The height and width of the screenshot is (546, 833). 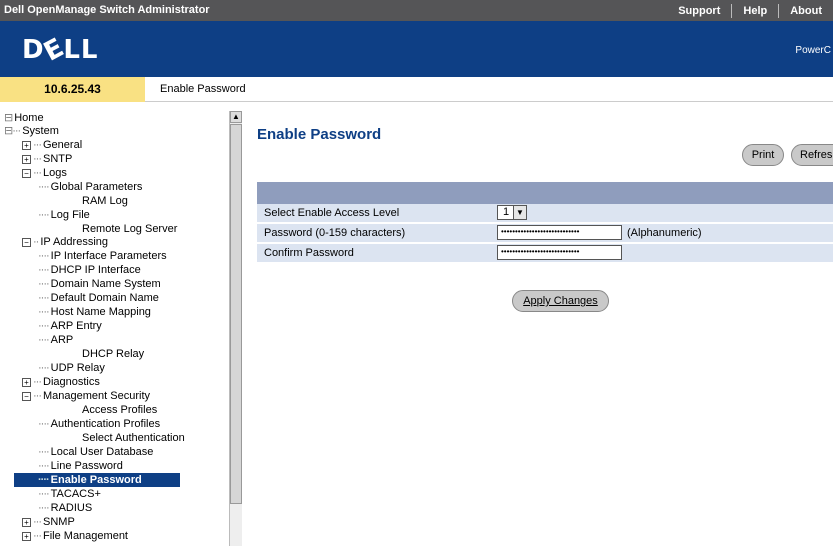 What do you see at coordinates (44, 173) in the screenshot?
I see `tree-item-logs: − ··· Logs` at bounding box center [44, 173].